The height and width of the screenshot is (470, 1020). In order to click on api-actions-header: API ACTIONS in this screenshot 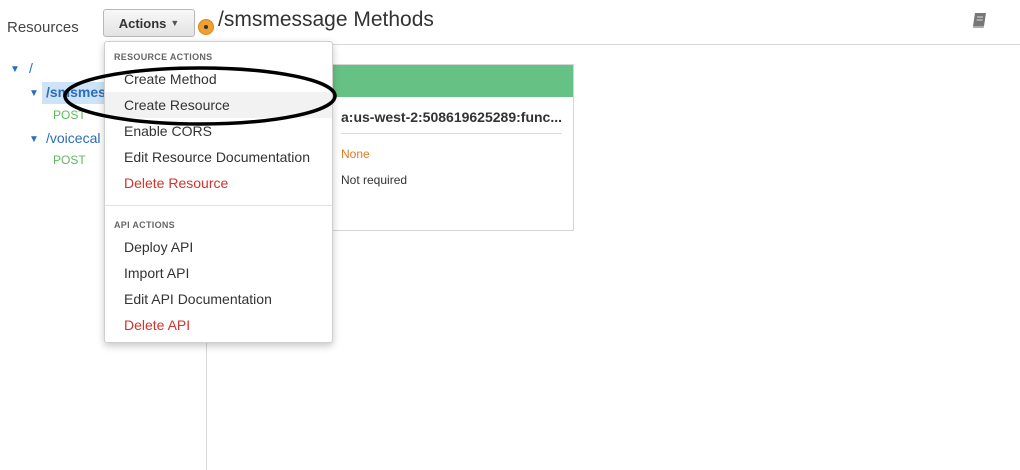, I will do `click(144, 225)`.